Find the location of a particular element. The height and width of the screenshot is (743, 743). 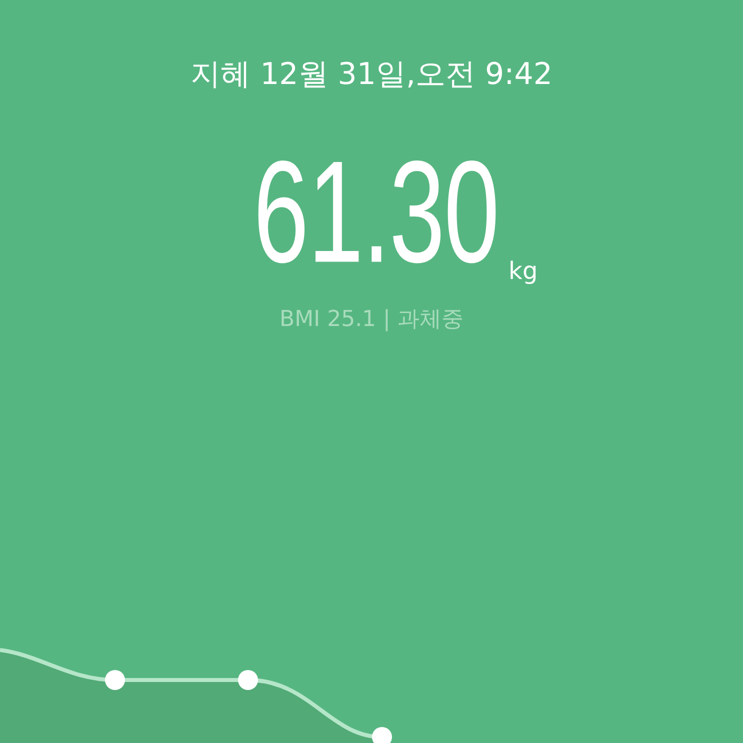

bmi-status: BMI 25.1 | 과체중 is located at coordinates (372, 320).